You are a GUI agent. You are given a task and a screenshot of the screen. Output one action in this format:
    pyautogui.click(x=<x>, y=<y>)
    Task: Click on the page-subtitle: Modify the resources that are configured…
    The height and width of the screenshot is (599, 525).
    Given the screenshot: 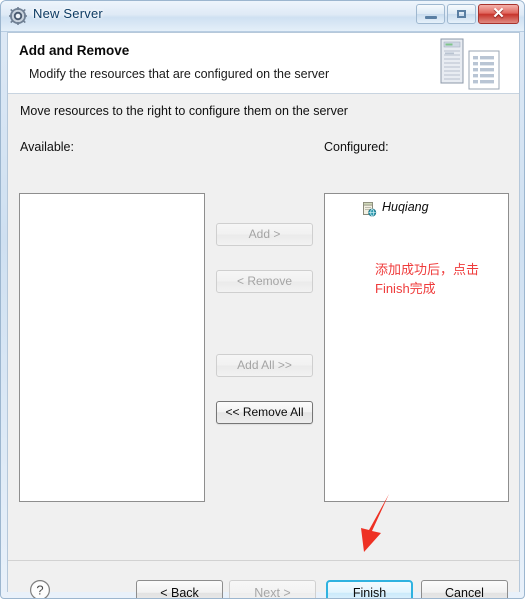 What is the action you would take?
    pyautogui.click(x=179, y=74)
    